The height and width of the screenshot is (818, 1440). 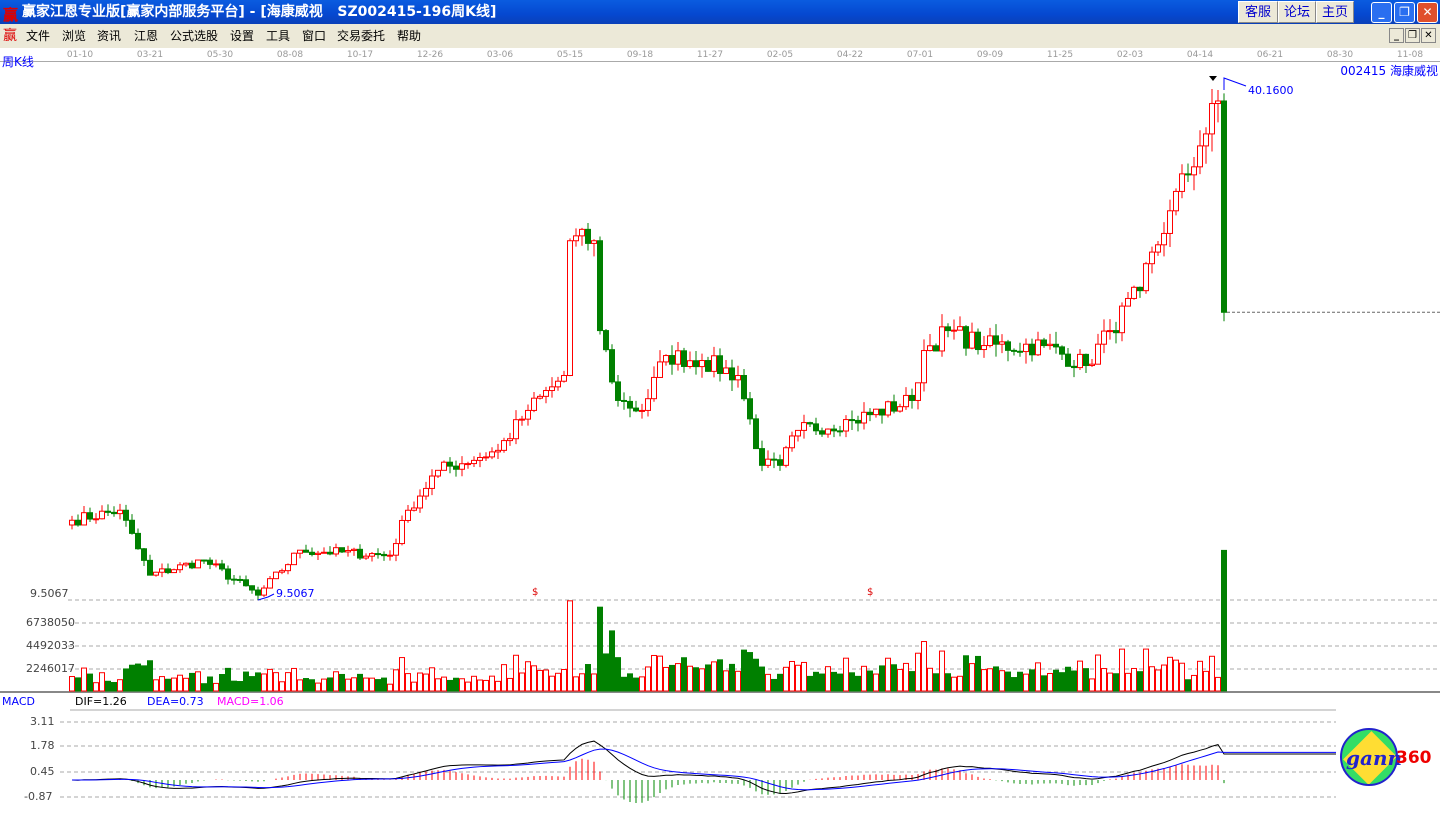 I want to click on event-marker: $, so click(x=870, y=592).